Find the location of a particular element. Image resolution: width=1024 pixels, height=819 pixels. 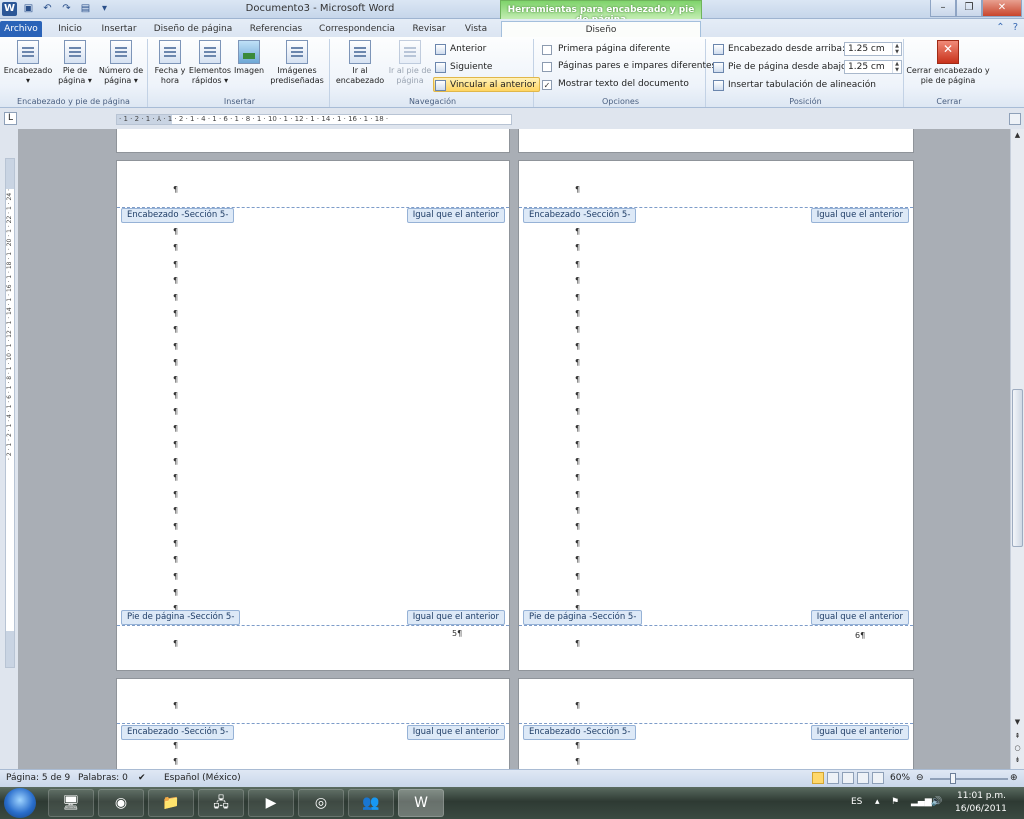

tab-diseno: Diseño is located at coordinates (601, 29).